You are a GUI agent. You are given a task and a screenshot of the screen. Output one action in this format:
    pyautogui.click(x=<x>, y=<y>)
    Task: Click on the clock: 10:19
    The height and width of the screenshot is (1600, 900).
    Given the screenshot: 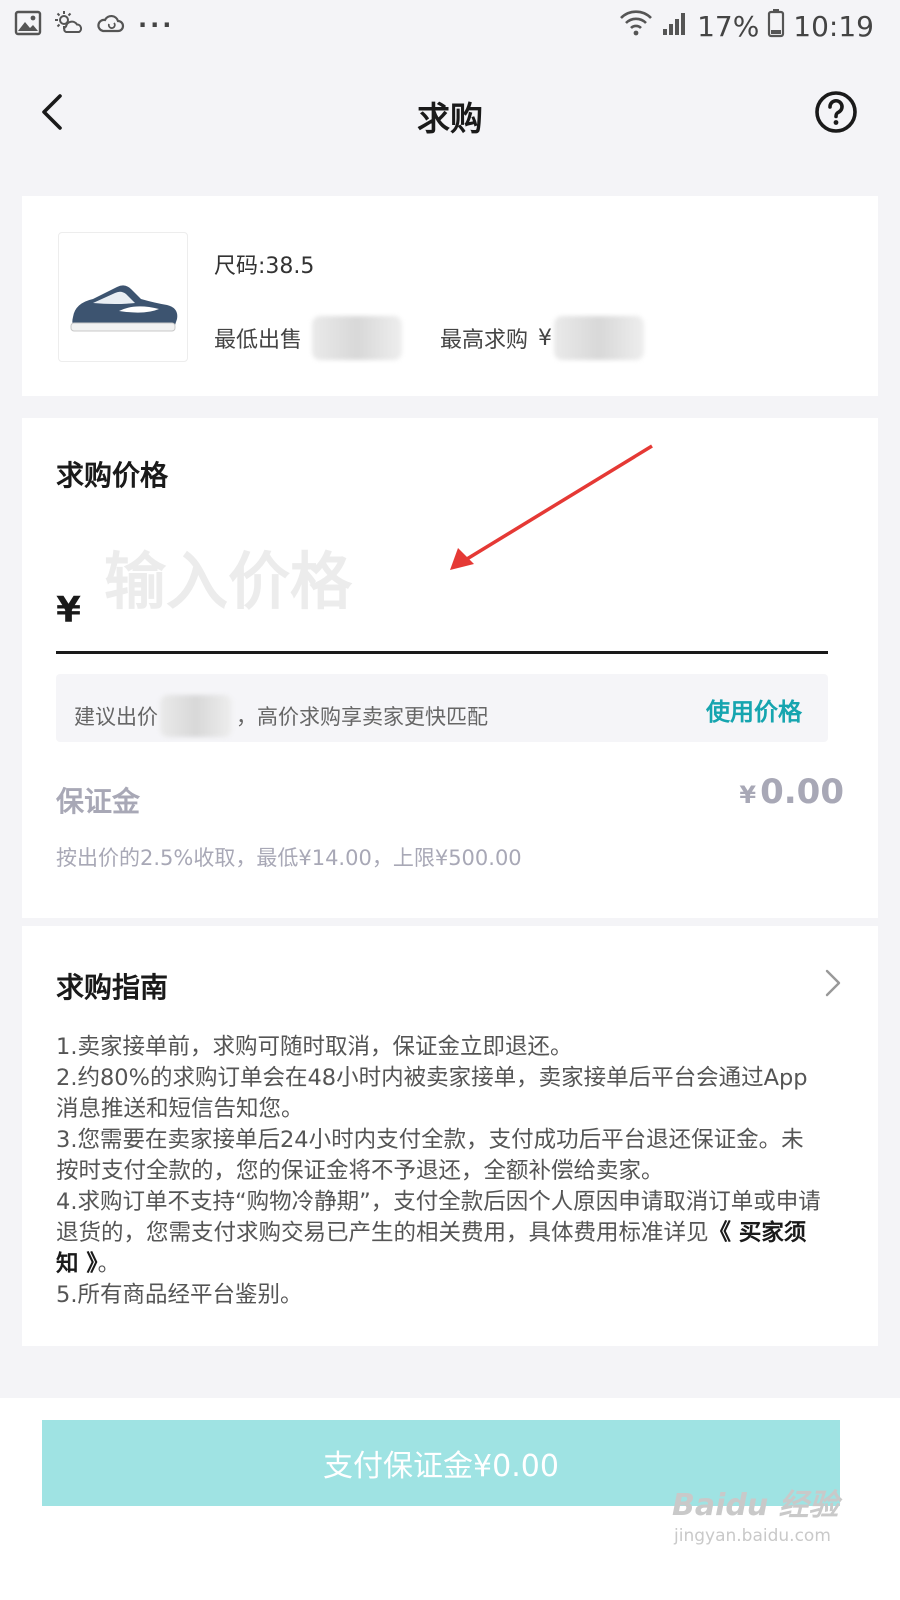 What is the action you would take?
    pyautogui.click(x=833, y=26)
    